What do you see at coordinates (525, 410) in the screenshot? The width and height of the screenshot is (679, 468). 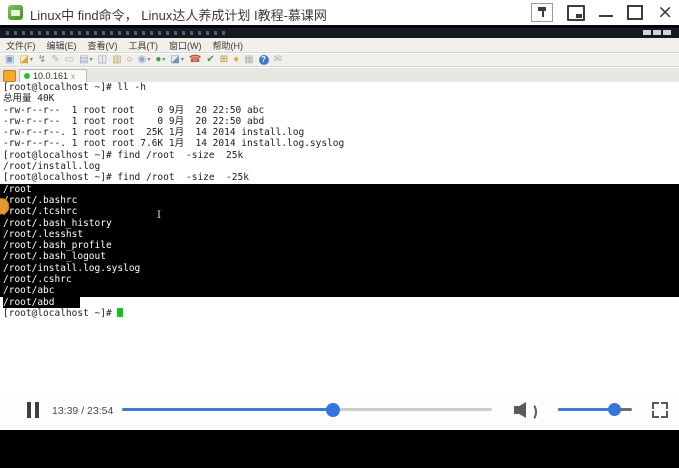 I see `volume-icon` at bounding box center [525, 410].